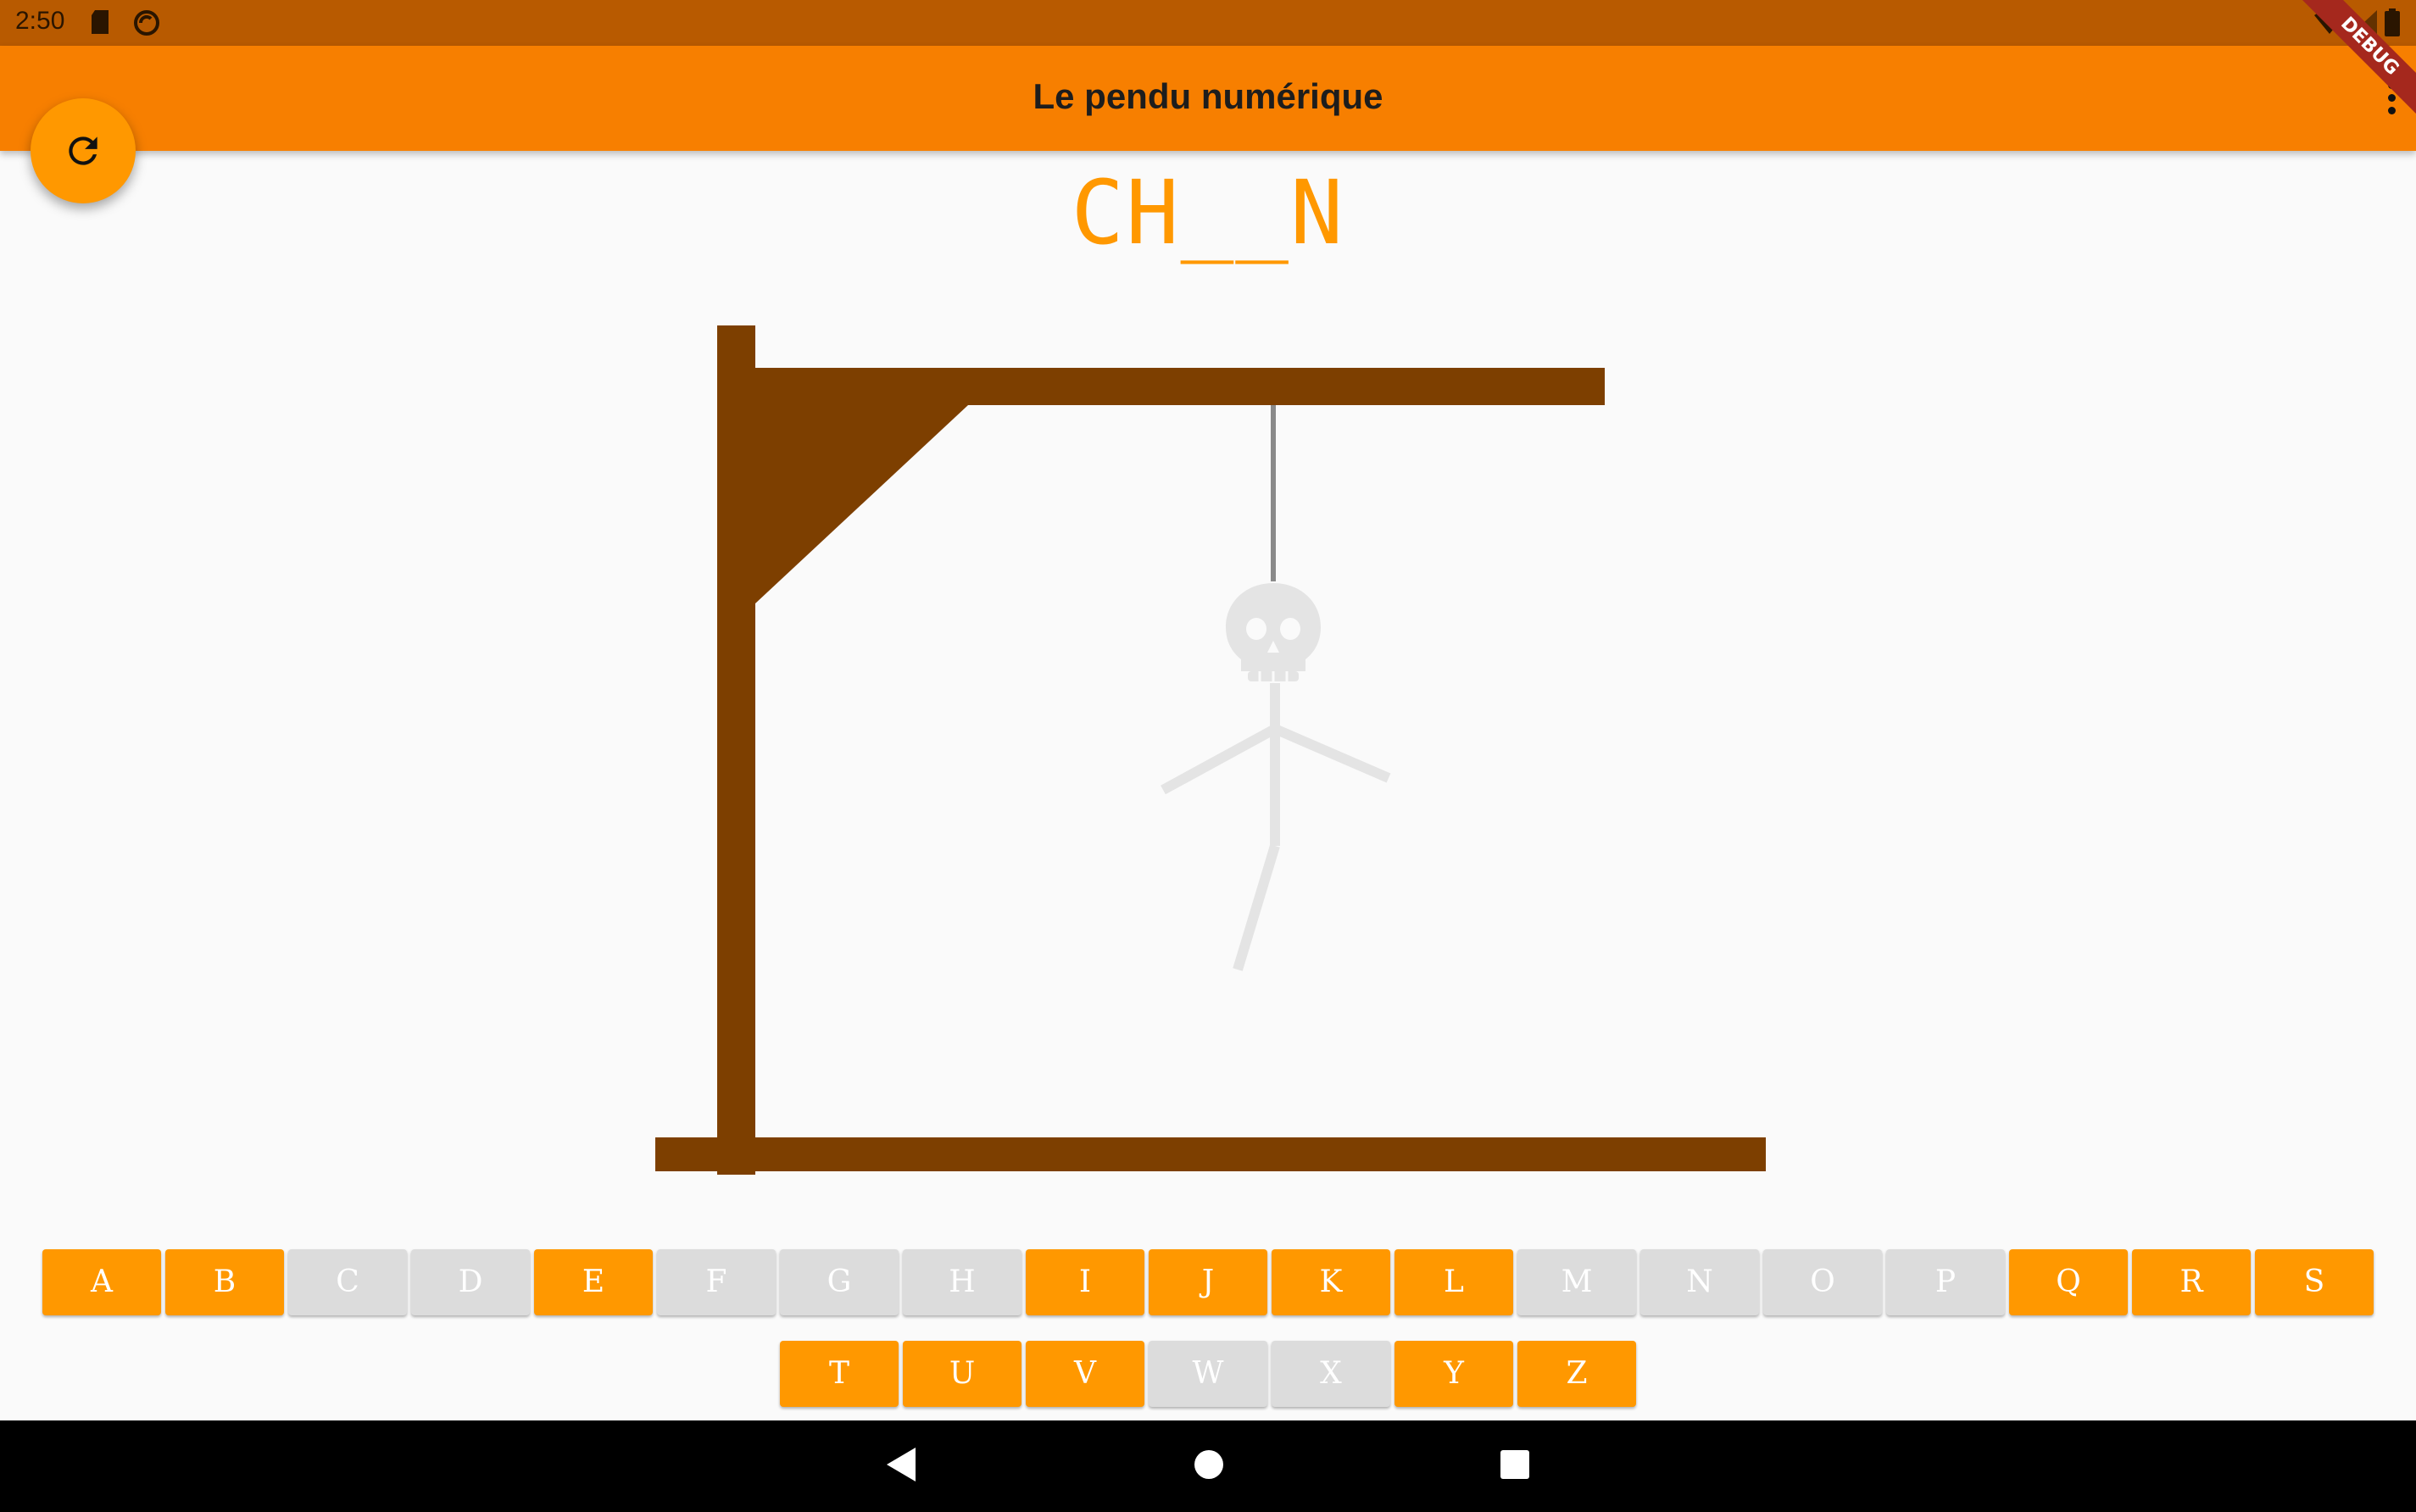  I want to click on letter-key-o: O, so click(1822, 1282).